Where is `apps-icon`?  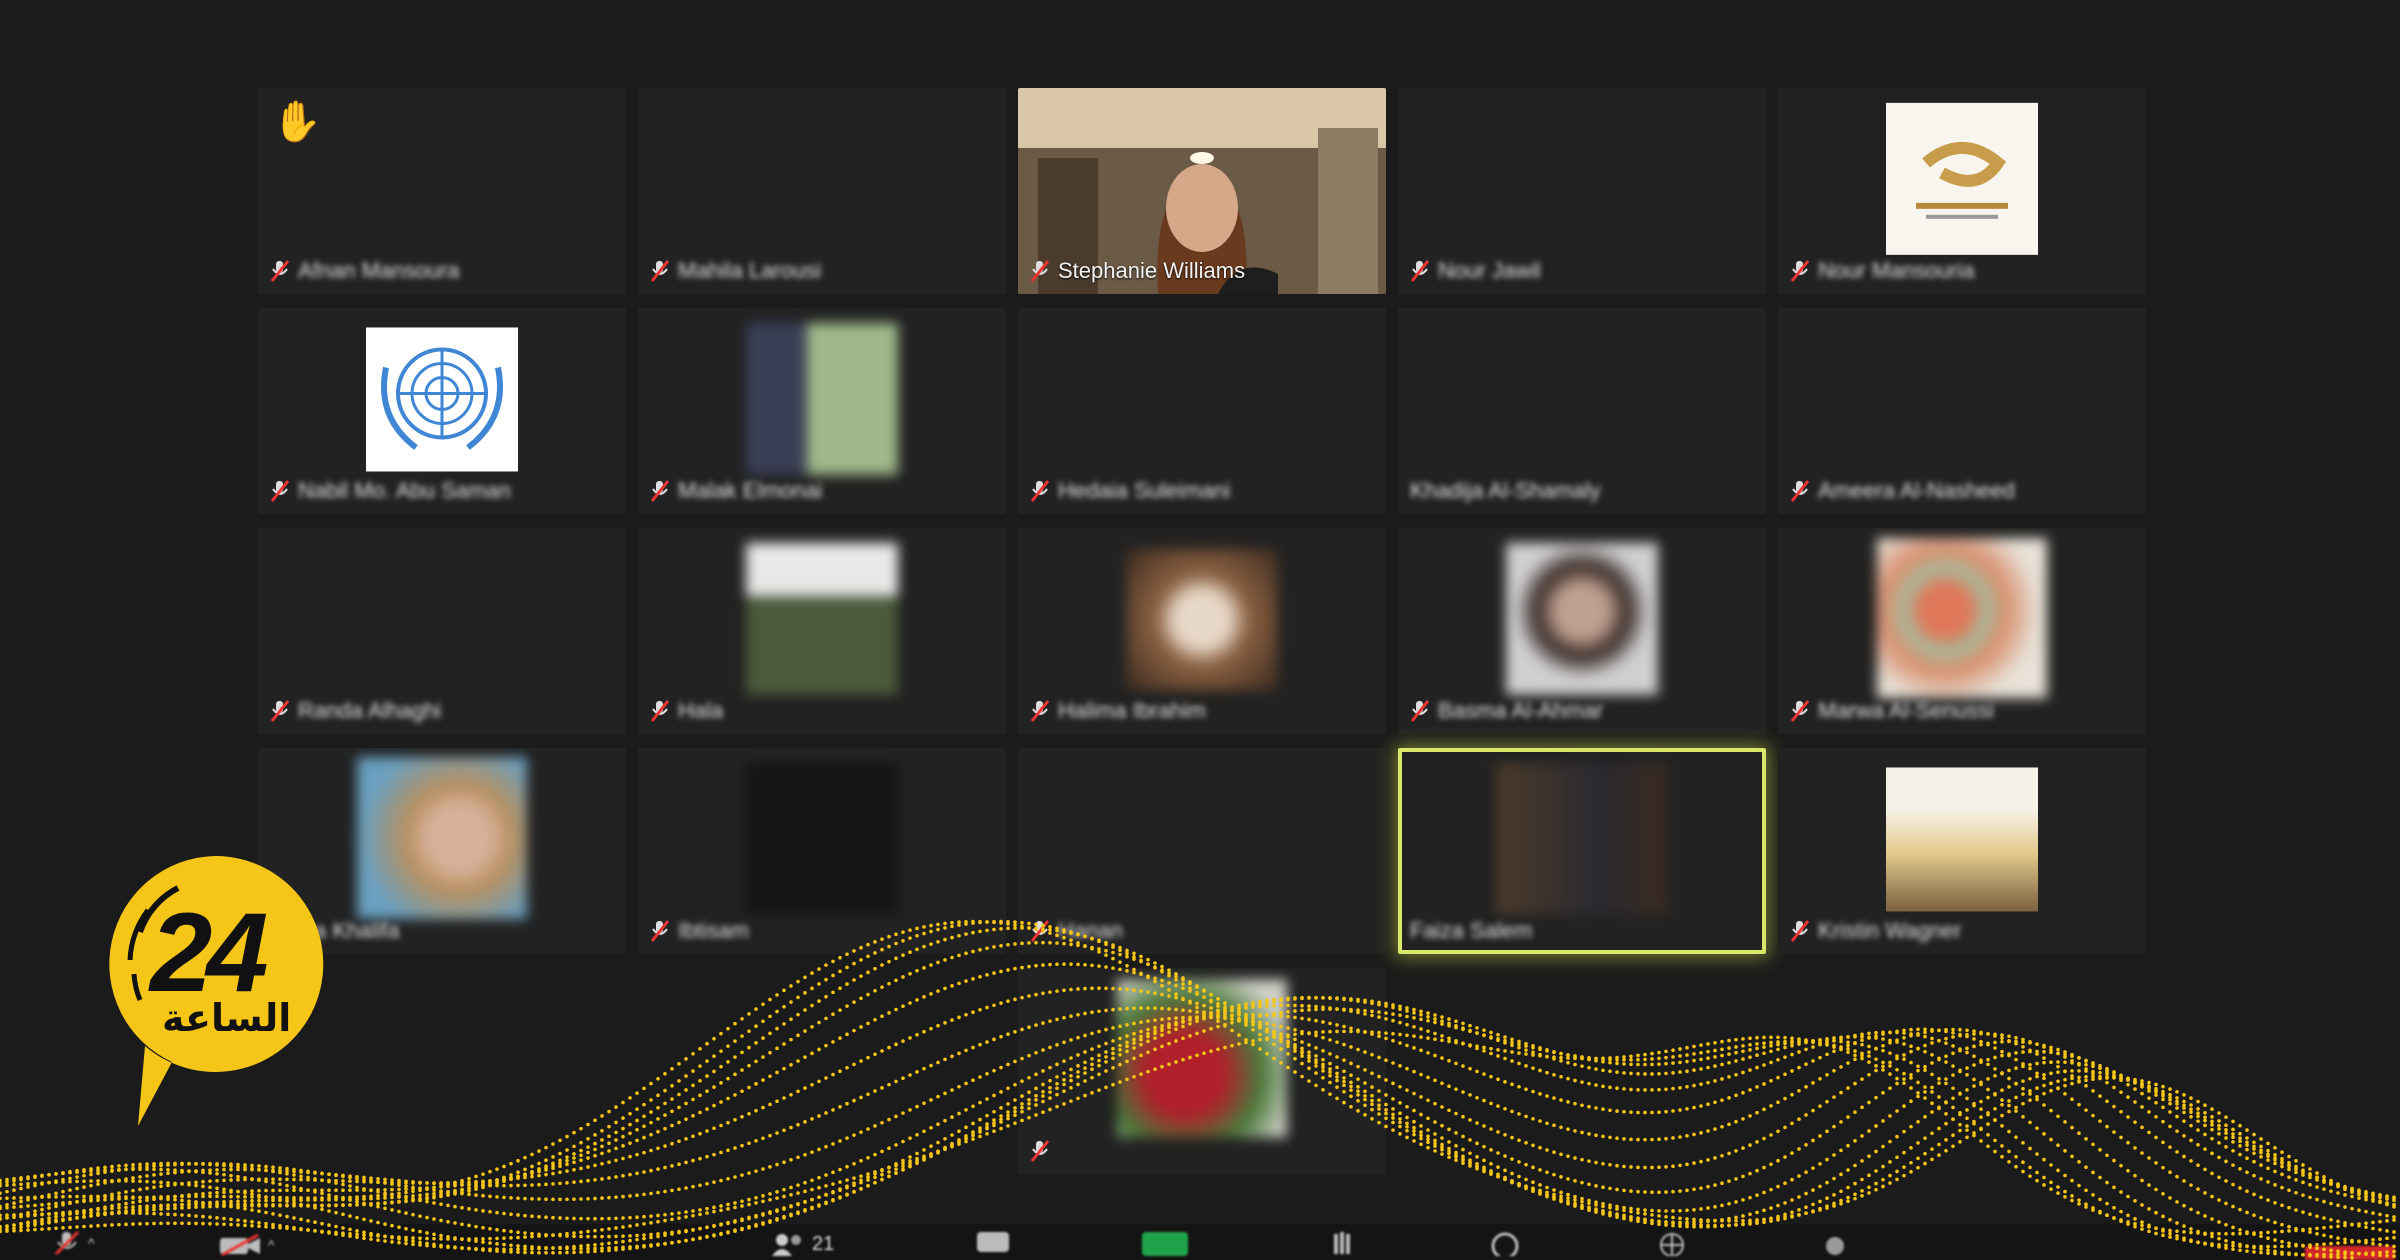 apps-icon is located at coordinates (1672, 1243).